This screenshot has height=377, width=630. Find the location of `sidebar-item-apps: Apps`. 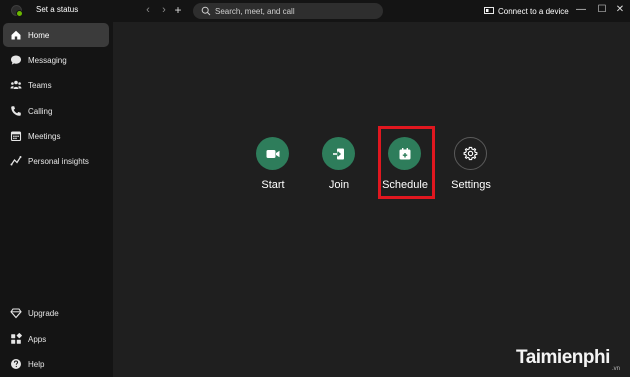

sidebar-item-apps: Apps is located at coordinates (56, 339).